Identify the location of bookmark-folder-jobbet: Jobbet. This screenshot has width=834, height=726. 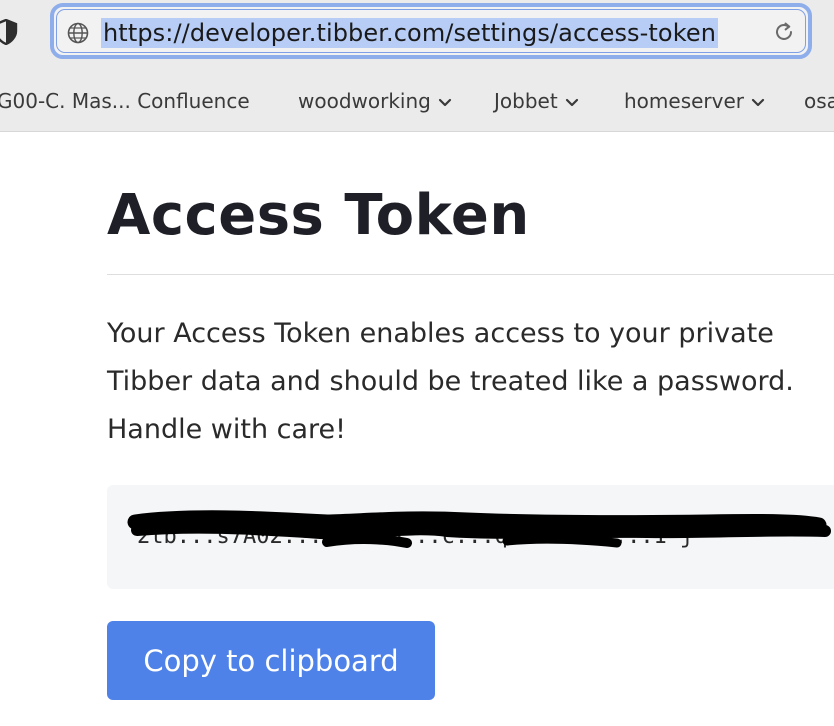
(536, 101).